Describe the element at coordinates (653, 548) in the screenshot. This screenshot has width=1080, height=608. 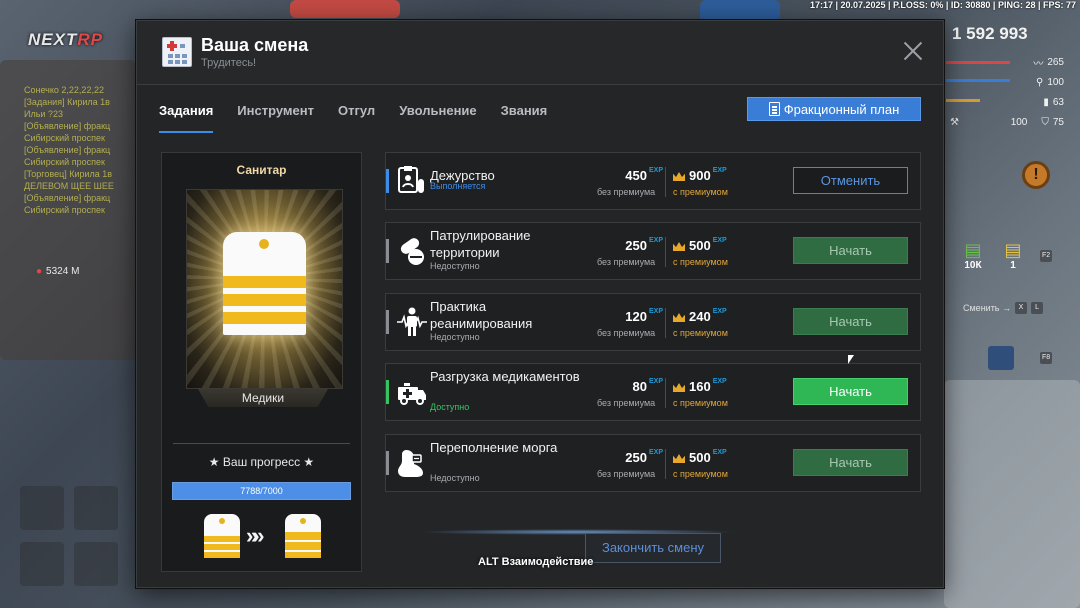
I see `finish-shift-button: Закончить смену` at that location.